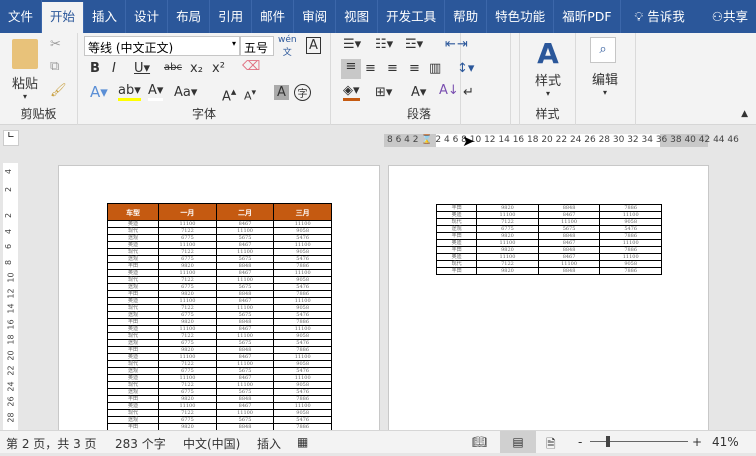  Describe the element at coordinates (273, 16) in the screenshot. I see `tab-mailings: 邮件` at that location.